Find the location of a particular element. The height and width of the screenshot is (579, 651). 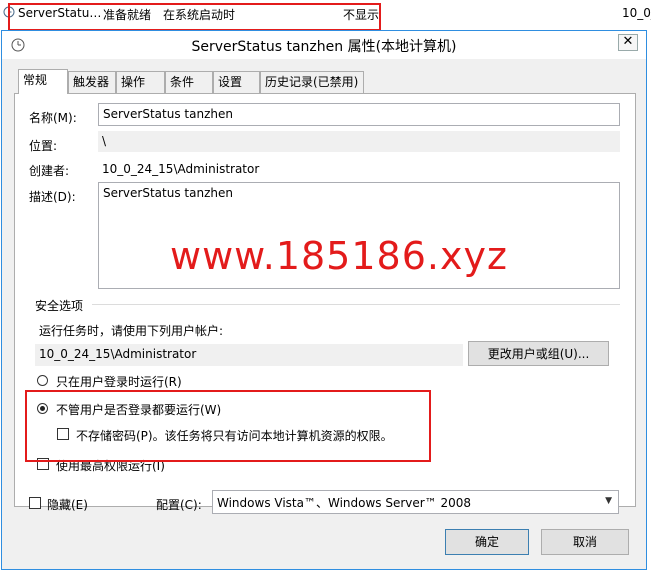

tab-label: 设置 is located at coordinates (230, 82).